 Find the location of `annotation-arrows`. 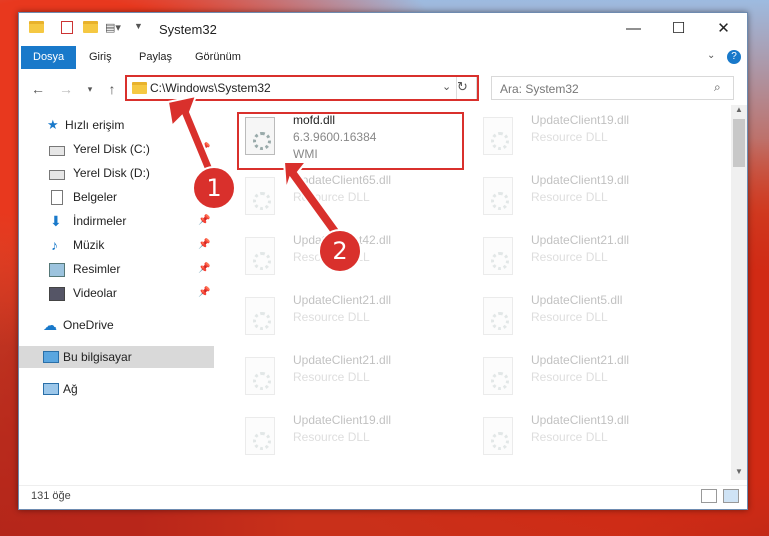

annotation-arrows is located at coordinates (254, 166).